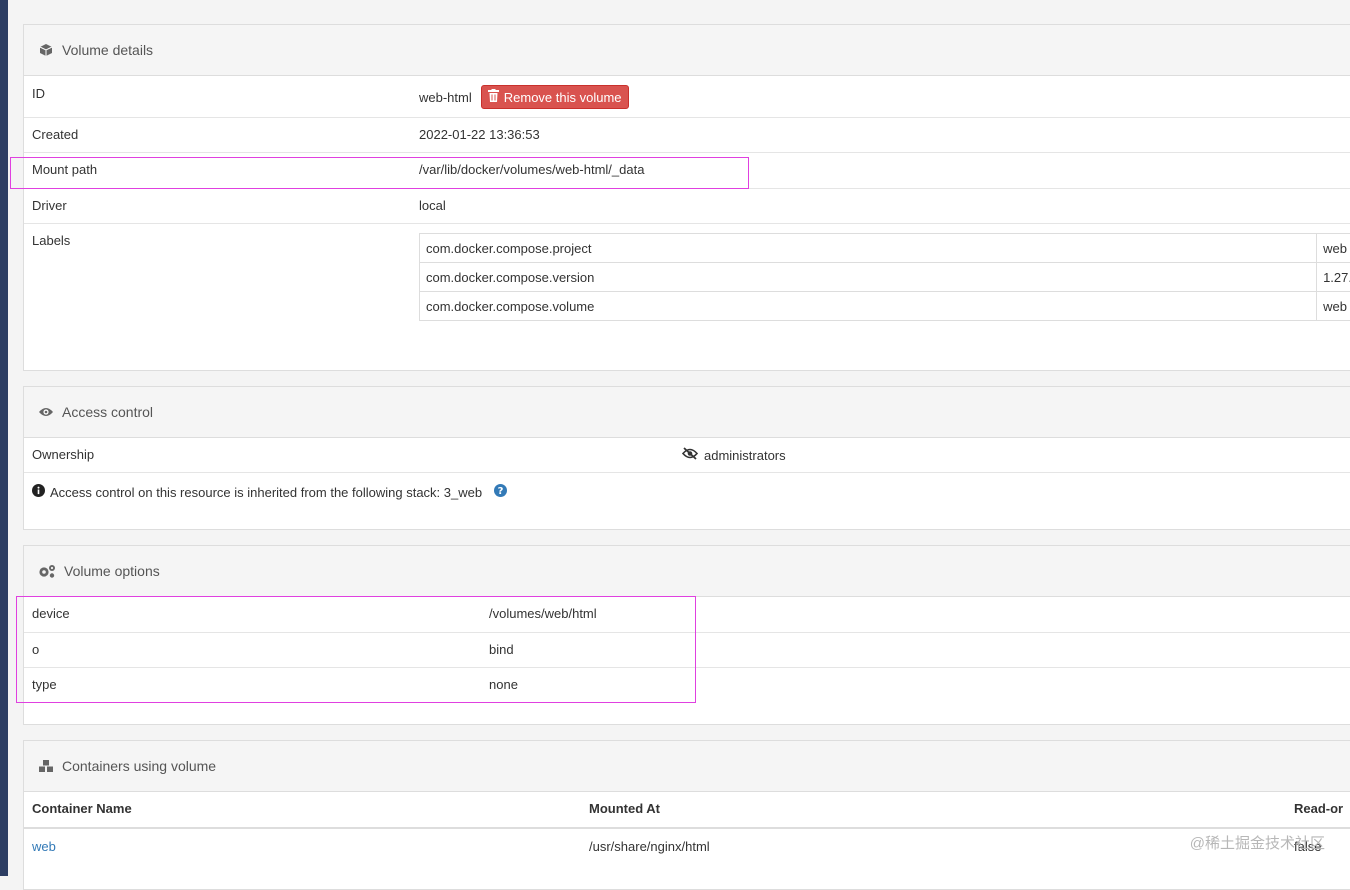  What do you see at coordinates (49, 205) in the screenshot?
I see `driver-label: Driver` at bounding box center [49, 205].